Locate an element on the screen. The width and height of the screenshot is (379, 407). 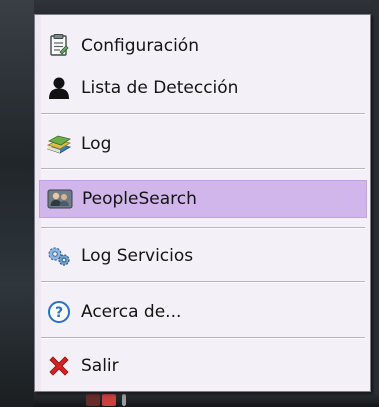
menu-item-label: Log Servicios is located at coordinates (137, 256).